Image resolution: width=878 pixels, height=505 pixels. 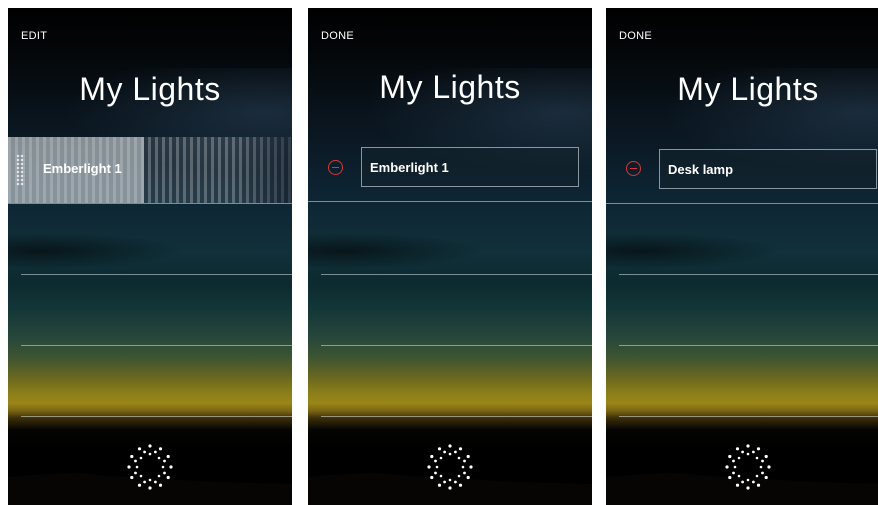 I want to click on drag-handle-icon, so click(x=20, y=170).